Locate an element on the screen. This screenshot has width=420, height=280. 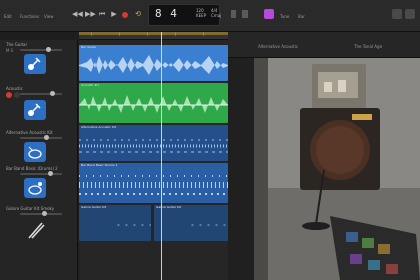
menu-bar: Bar is located at coordinates (301, 16).